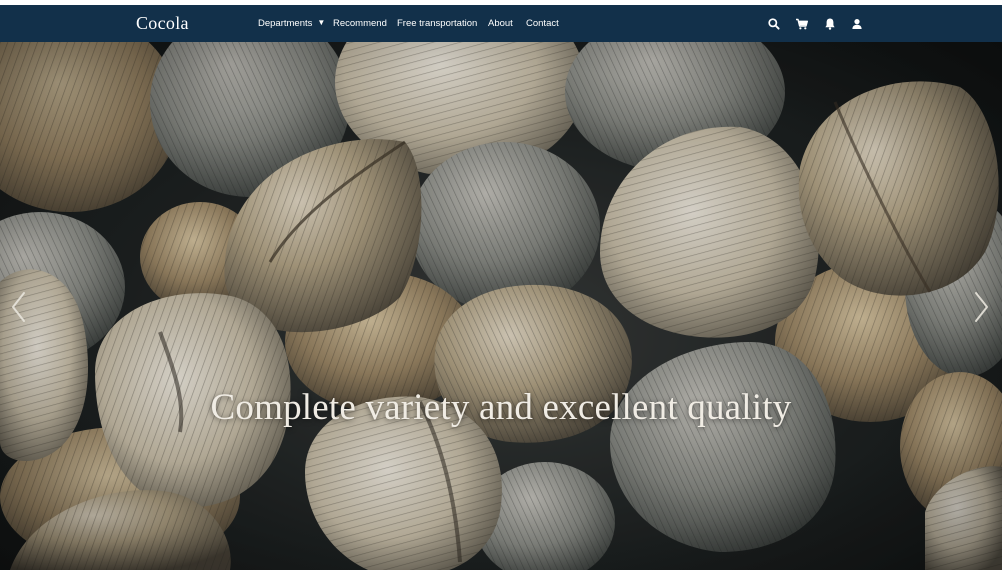 This screenshot has width=1002, height=573. Describe the element at coordinates (18, 307) in the screenshot. I see `chevron-left-icon` at that location.